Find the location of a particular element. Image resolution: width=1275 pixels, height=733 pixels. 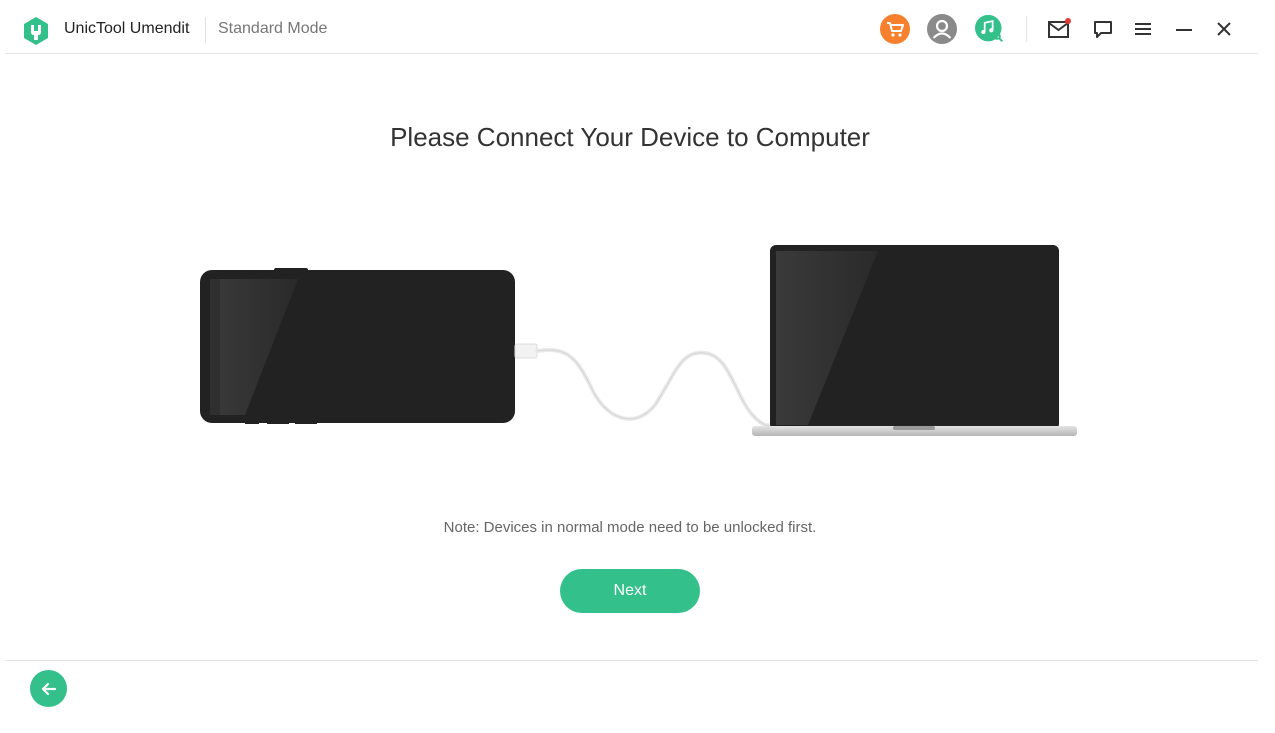

cart-button is located at coordinates (895, 29).